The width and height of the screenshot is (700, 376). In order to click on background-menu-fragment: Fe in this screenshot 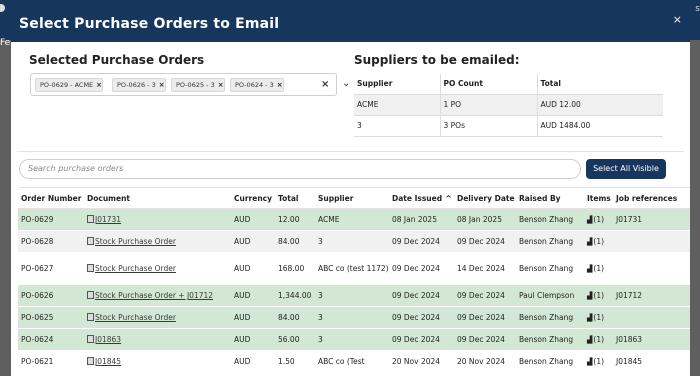, I will do `click(5, 43)`.